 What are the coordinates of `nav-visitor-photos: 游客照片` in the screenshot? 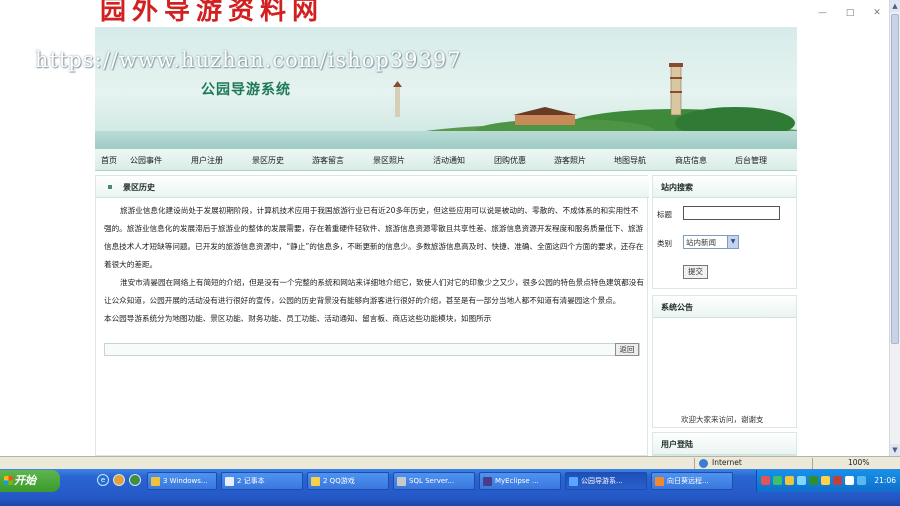 It's located at (570, 160).